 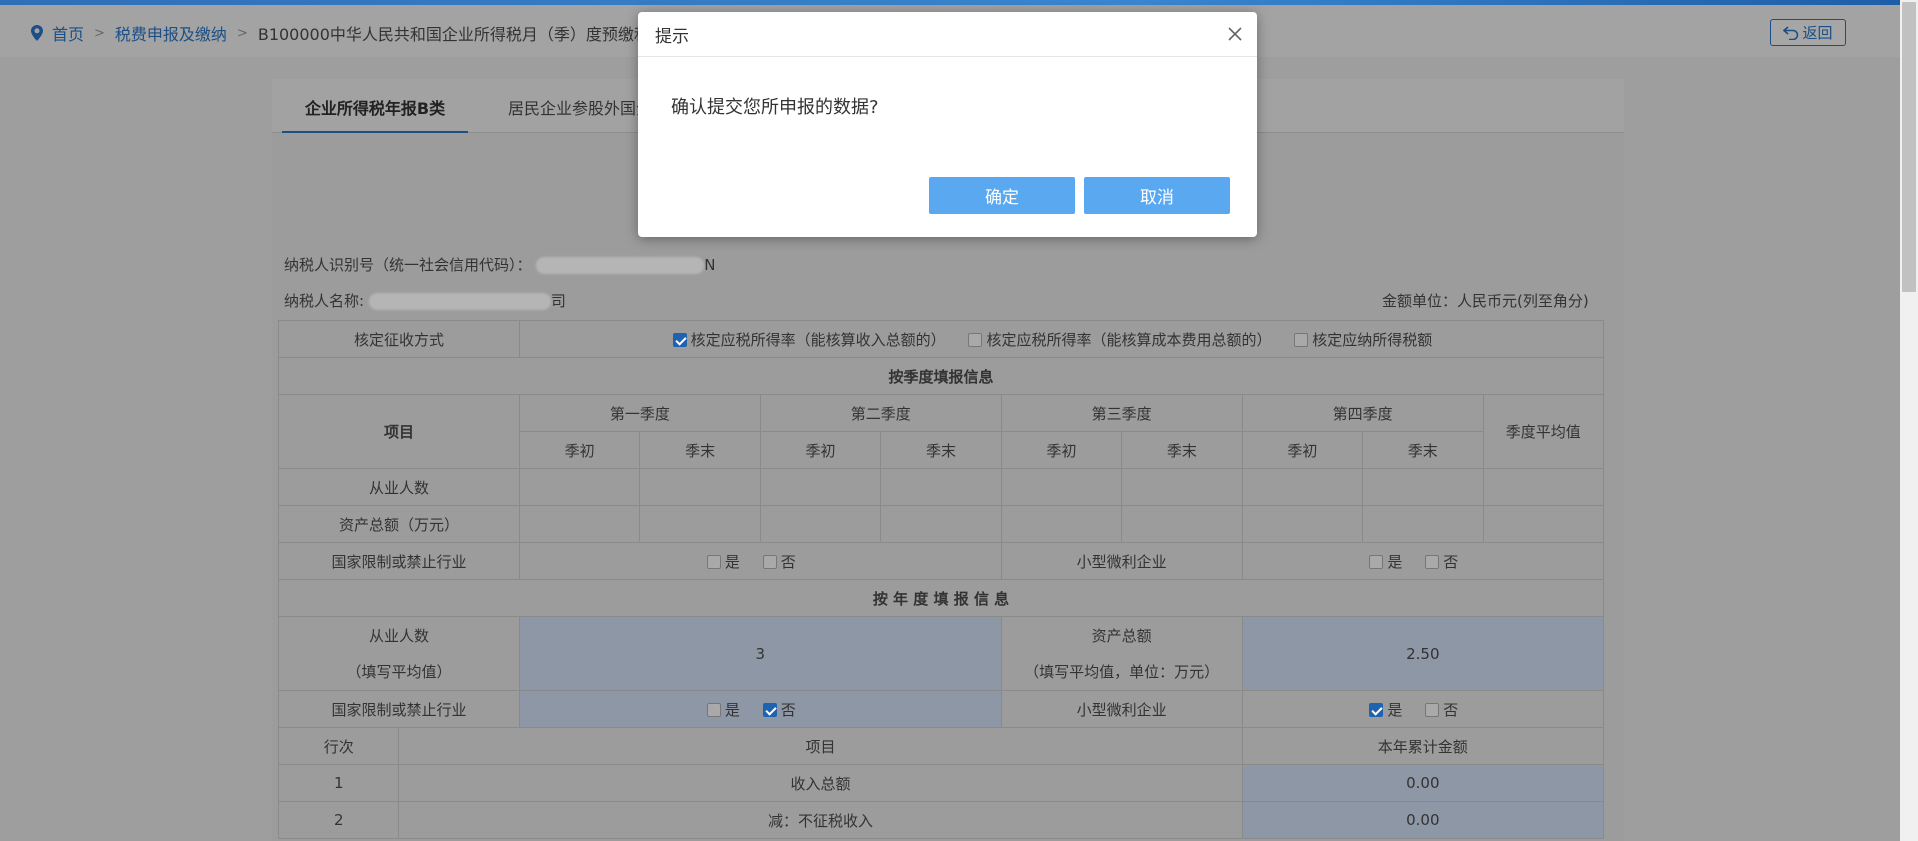 I want to click on annual-assets-hint: （填写平均值，单位：万元）, so click(x=1122, y=671).